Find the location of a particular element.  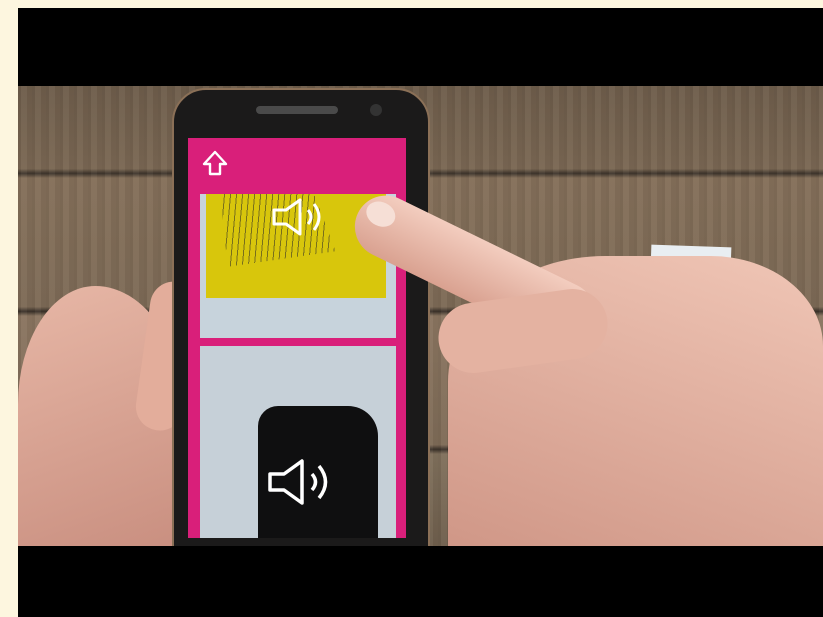

home-outline-icon is located at coordinates (215, 163).